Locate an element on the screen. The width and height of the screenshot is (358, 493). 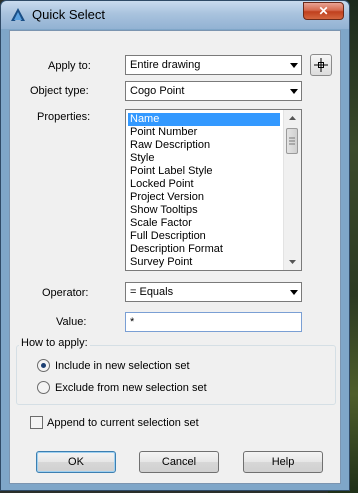
object-type-dropdown: Cogo Point is located at coordinates (213, 91).